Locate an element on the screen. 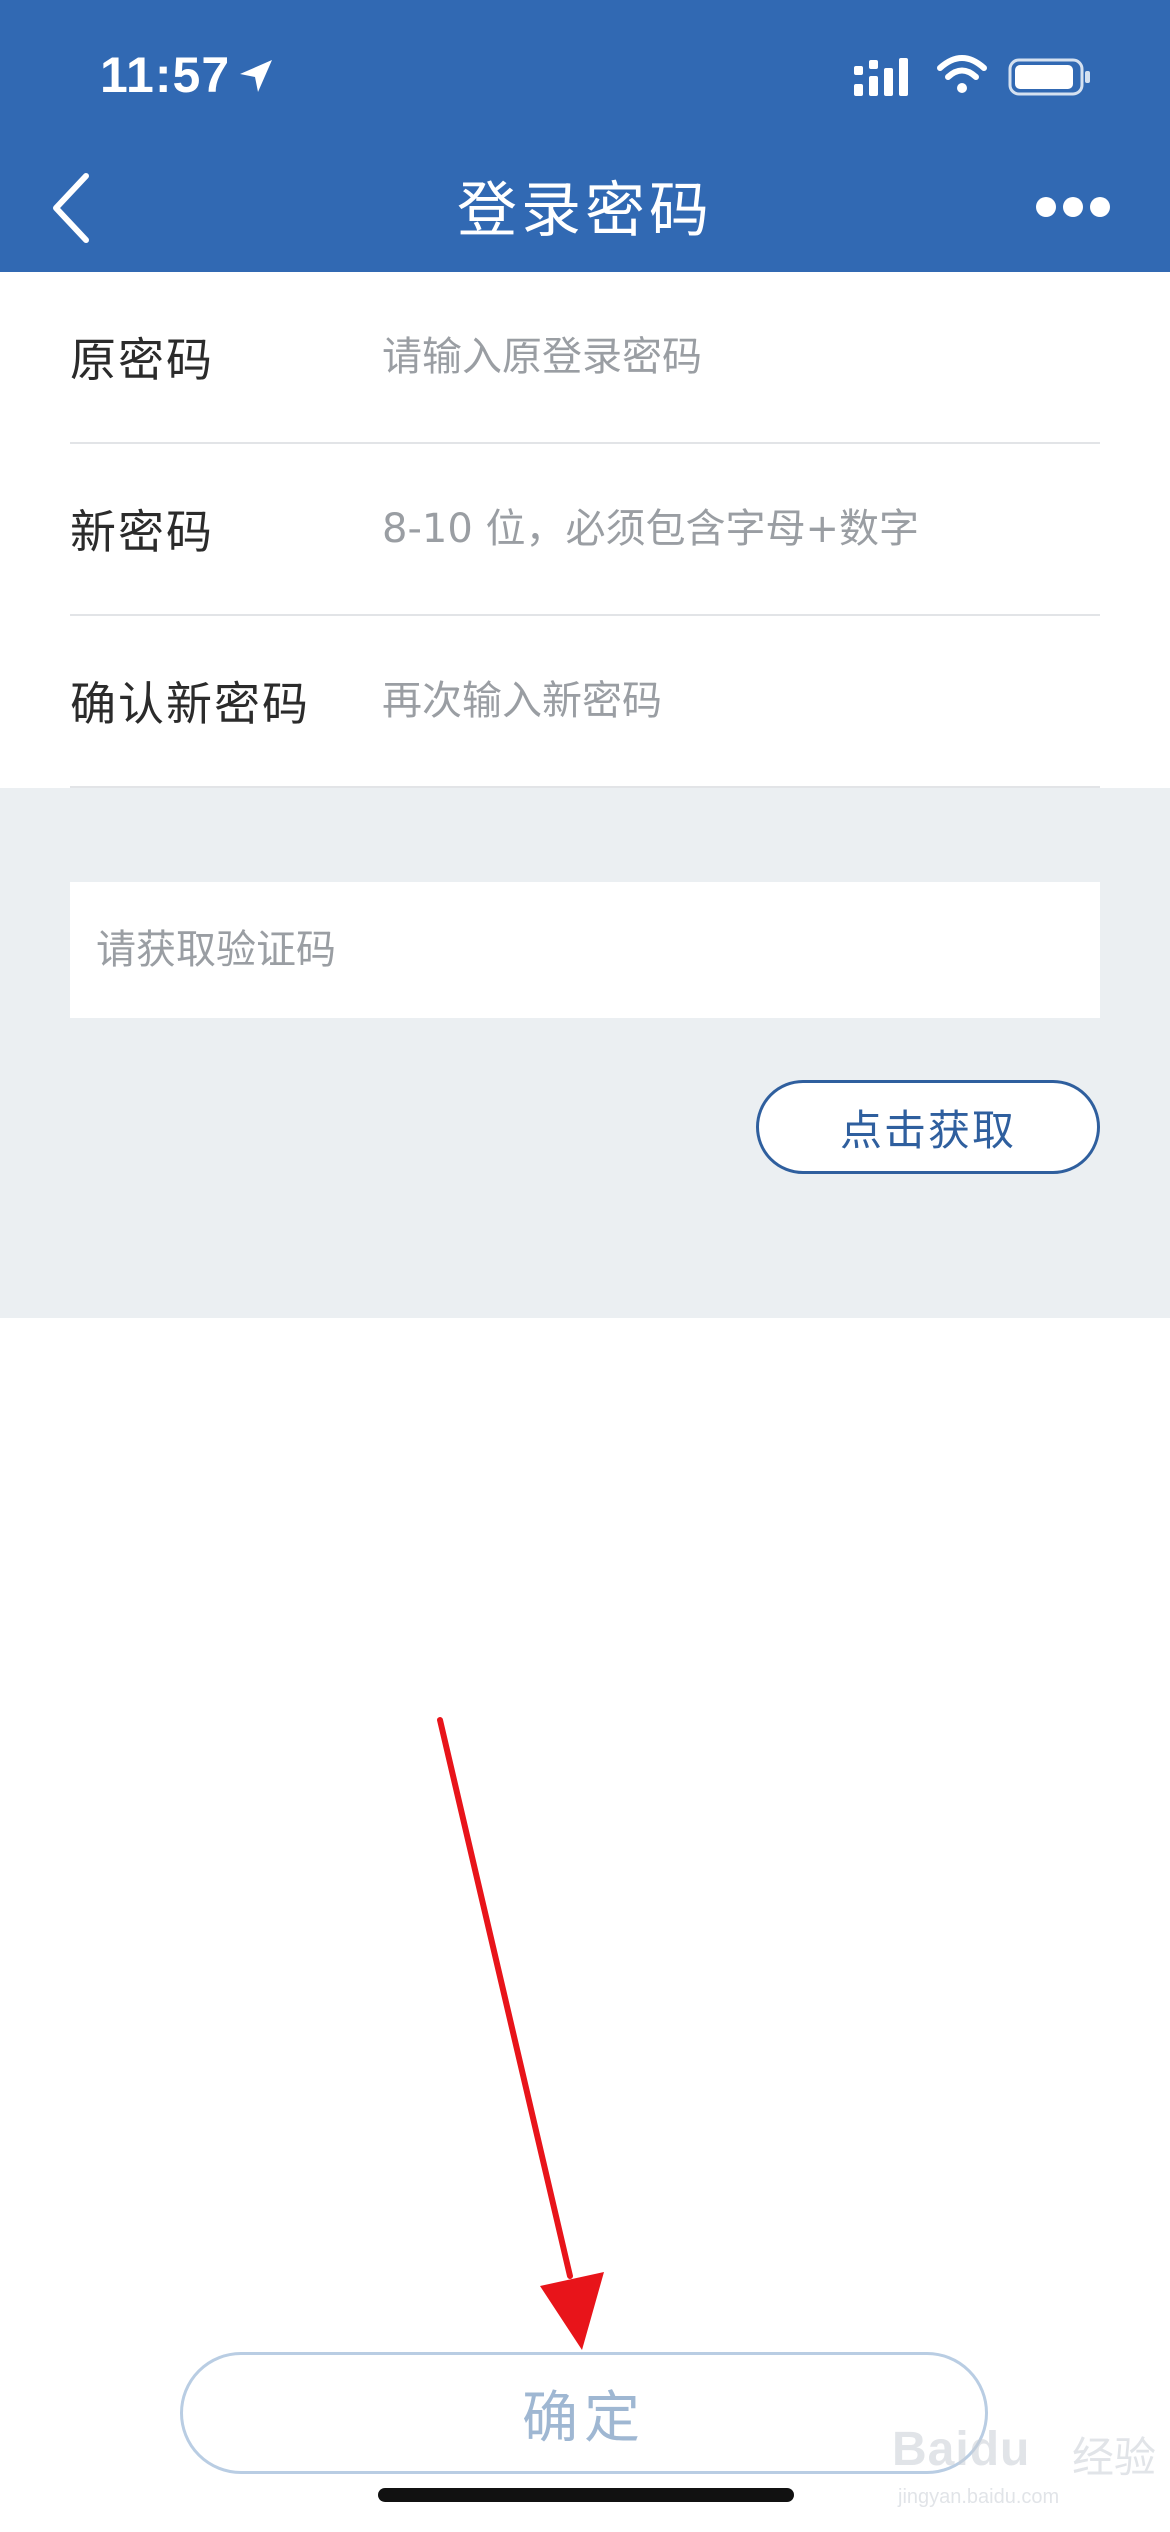  confirm-password-row: 确认新密码 is located at coordinates (585, 702).